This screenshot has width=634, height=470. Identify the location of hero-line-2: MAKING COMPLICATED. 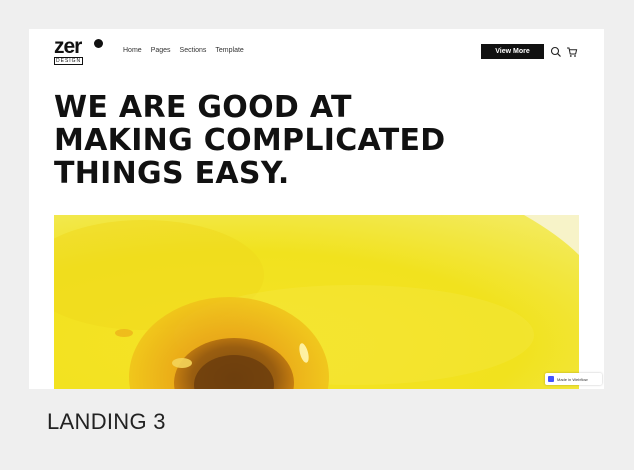
(250, 140).